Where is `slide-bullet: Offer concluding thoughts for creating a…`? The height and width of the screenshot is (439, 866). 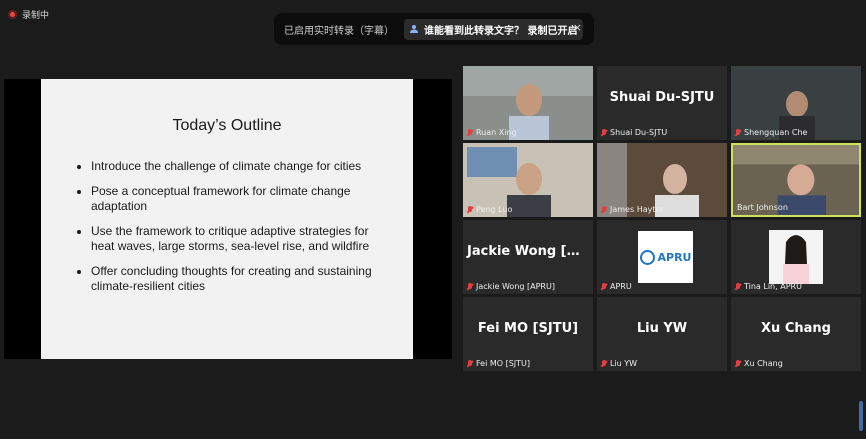 slide-bullet: Offer concluding thoughts for creating a… is located at coordinates (241, 279).